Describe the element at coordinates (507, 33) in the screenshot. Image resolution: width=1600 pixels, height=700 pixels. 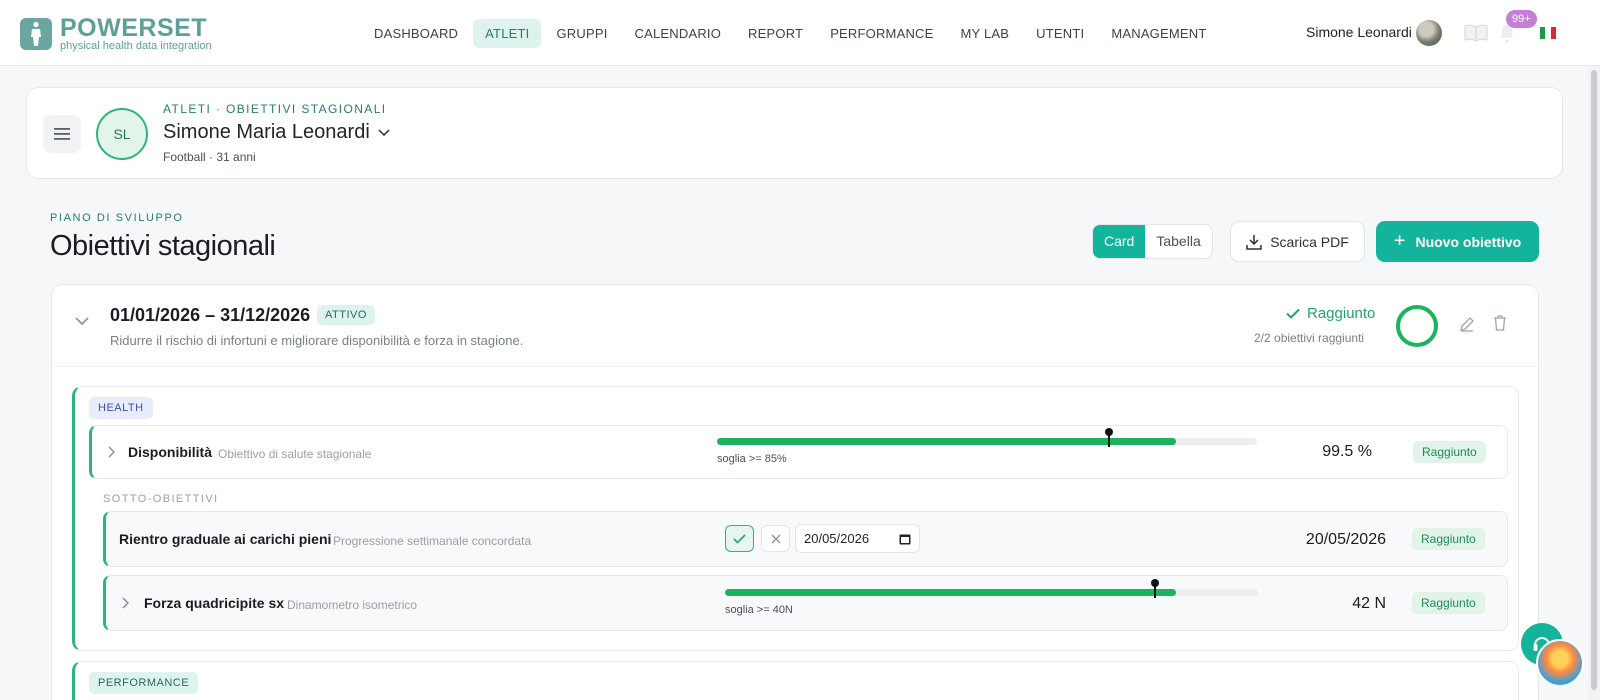
I see `nav-atleti: ATLETI` at that location.